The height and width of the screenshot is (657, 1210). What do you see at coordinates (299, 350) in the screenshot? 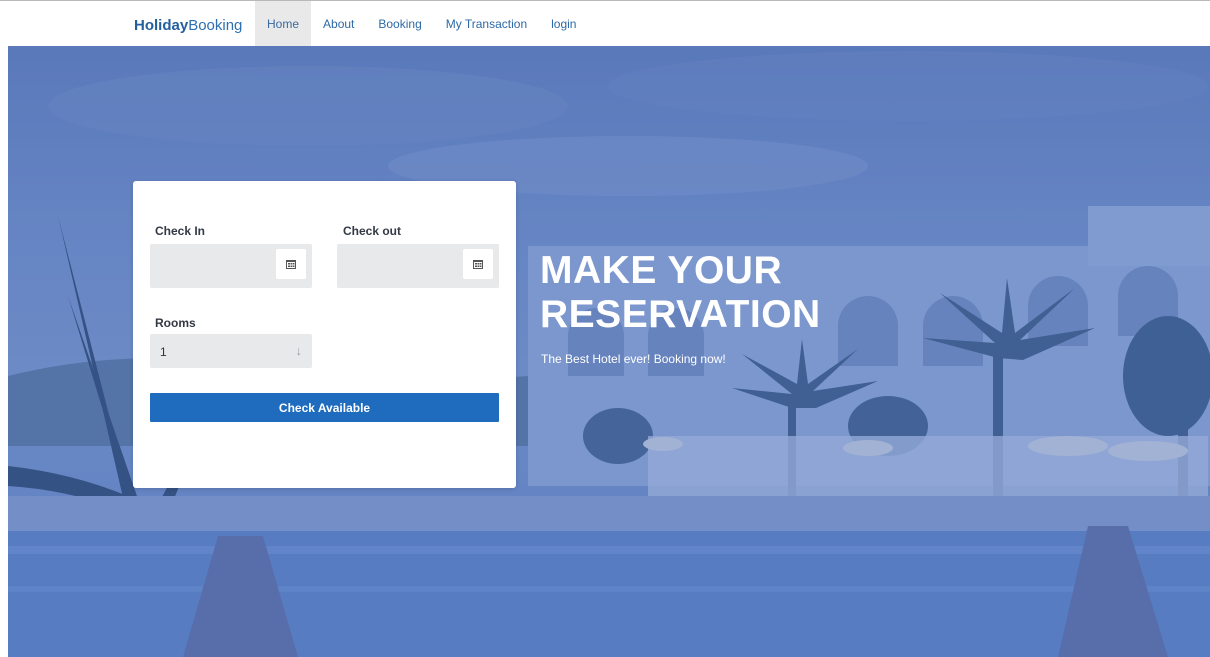
I see `arrow-down-icon: ↓` at bounding box center [299, 350].